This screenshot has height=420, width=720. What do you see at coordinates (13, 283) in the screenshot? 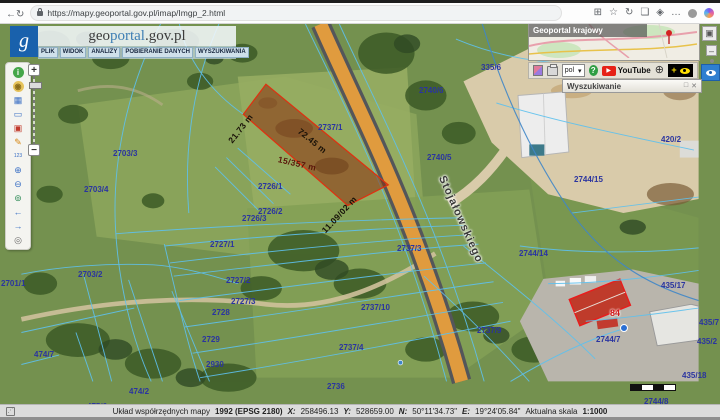
I see `parcel-label: 2701/1` at bounding box center [13, 283].